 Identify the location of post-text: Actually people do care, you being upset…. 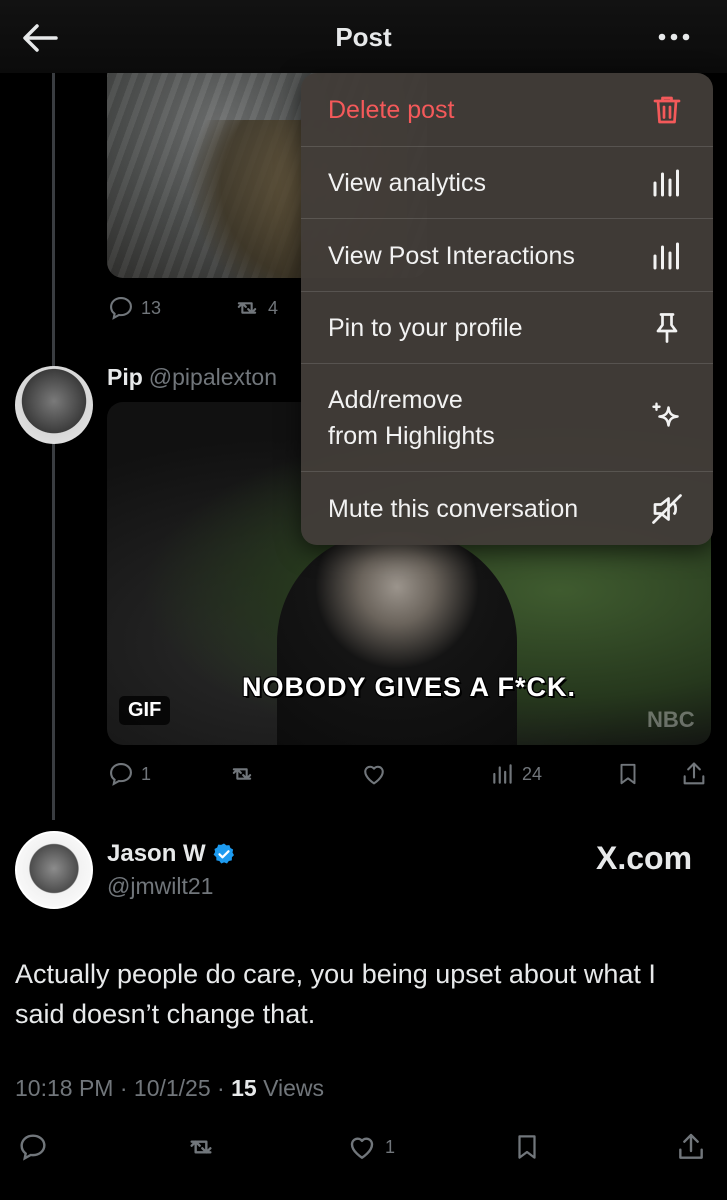
(335, 994).